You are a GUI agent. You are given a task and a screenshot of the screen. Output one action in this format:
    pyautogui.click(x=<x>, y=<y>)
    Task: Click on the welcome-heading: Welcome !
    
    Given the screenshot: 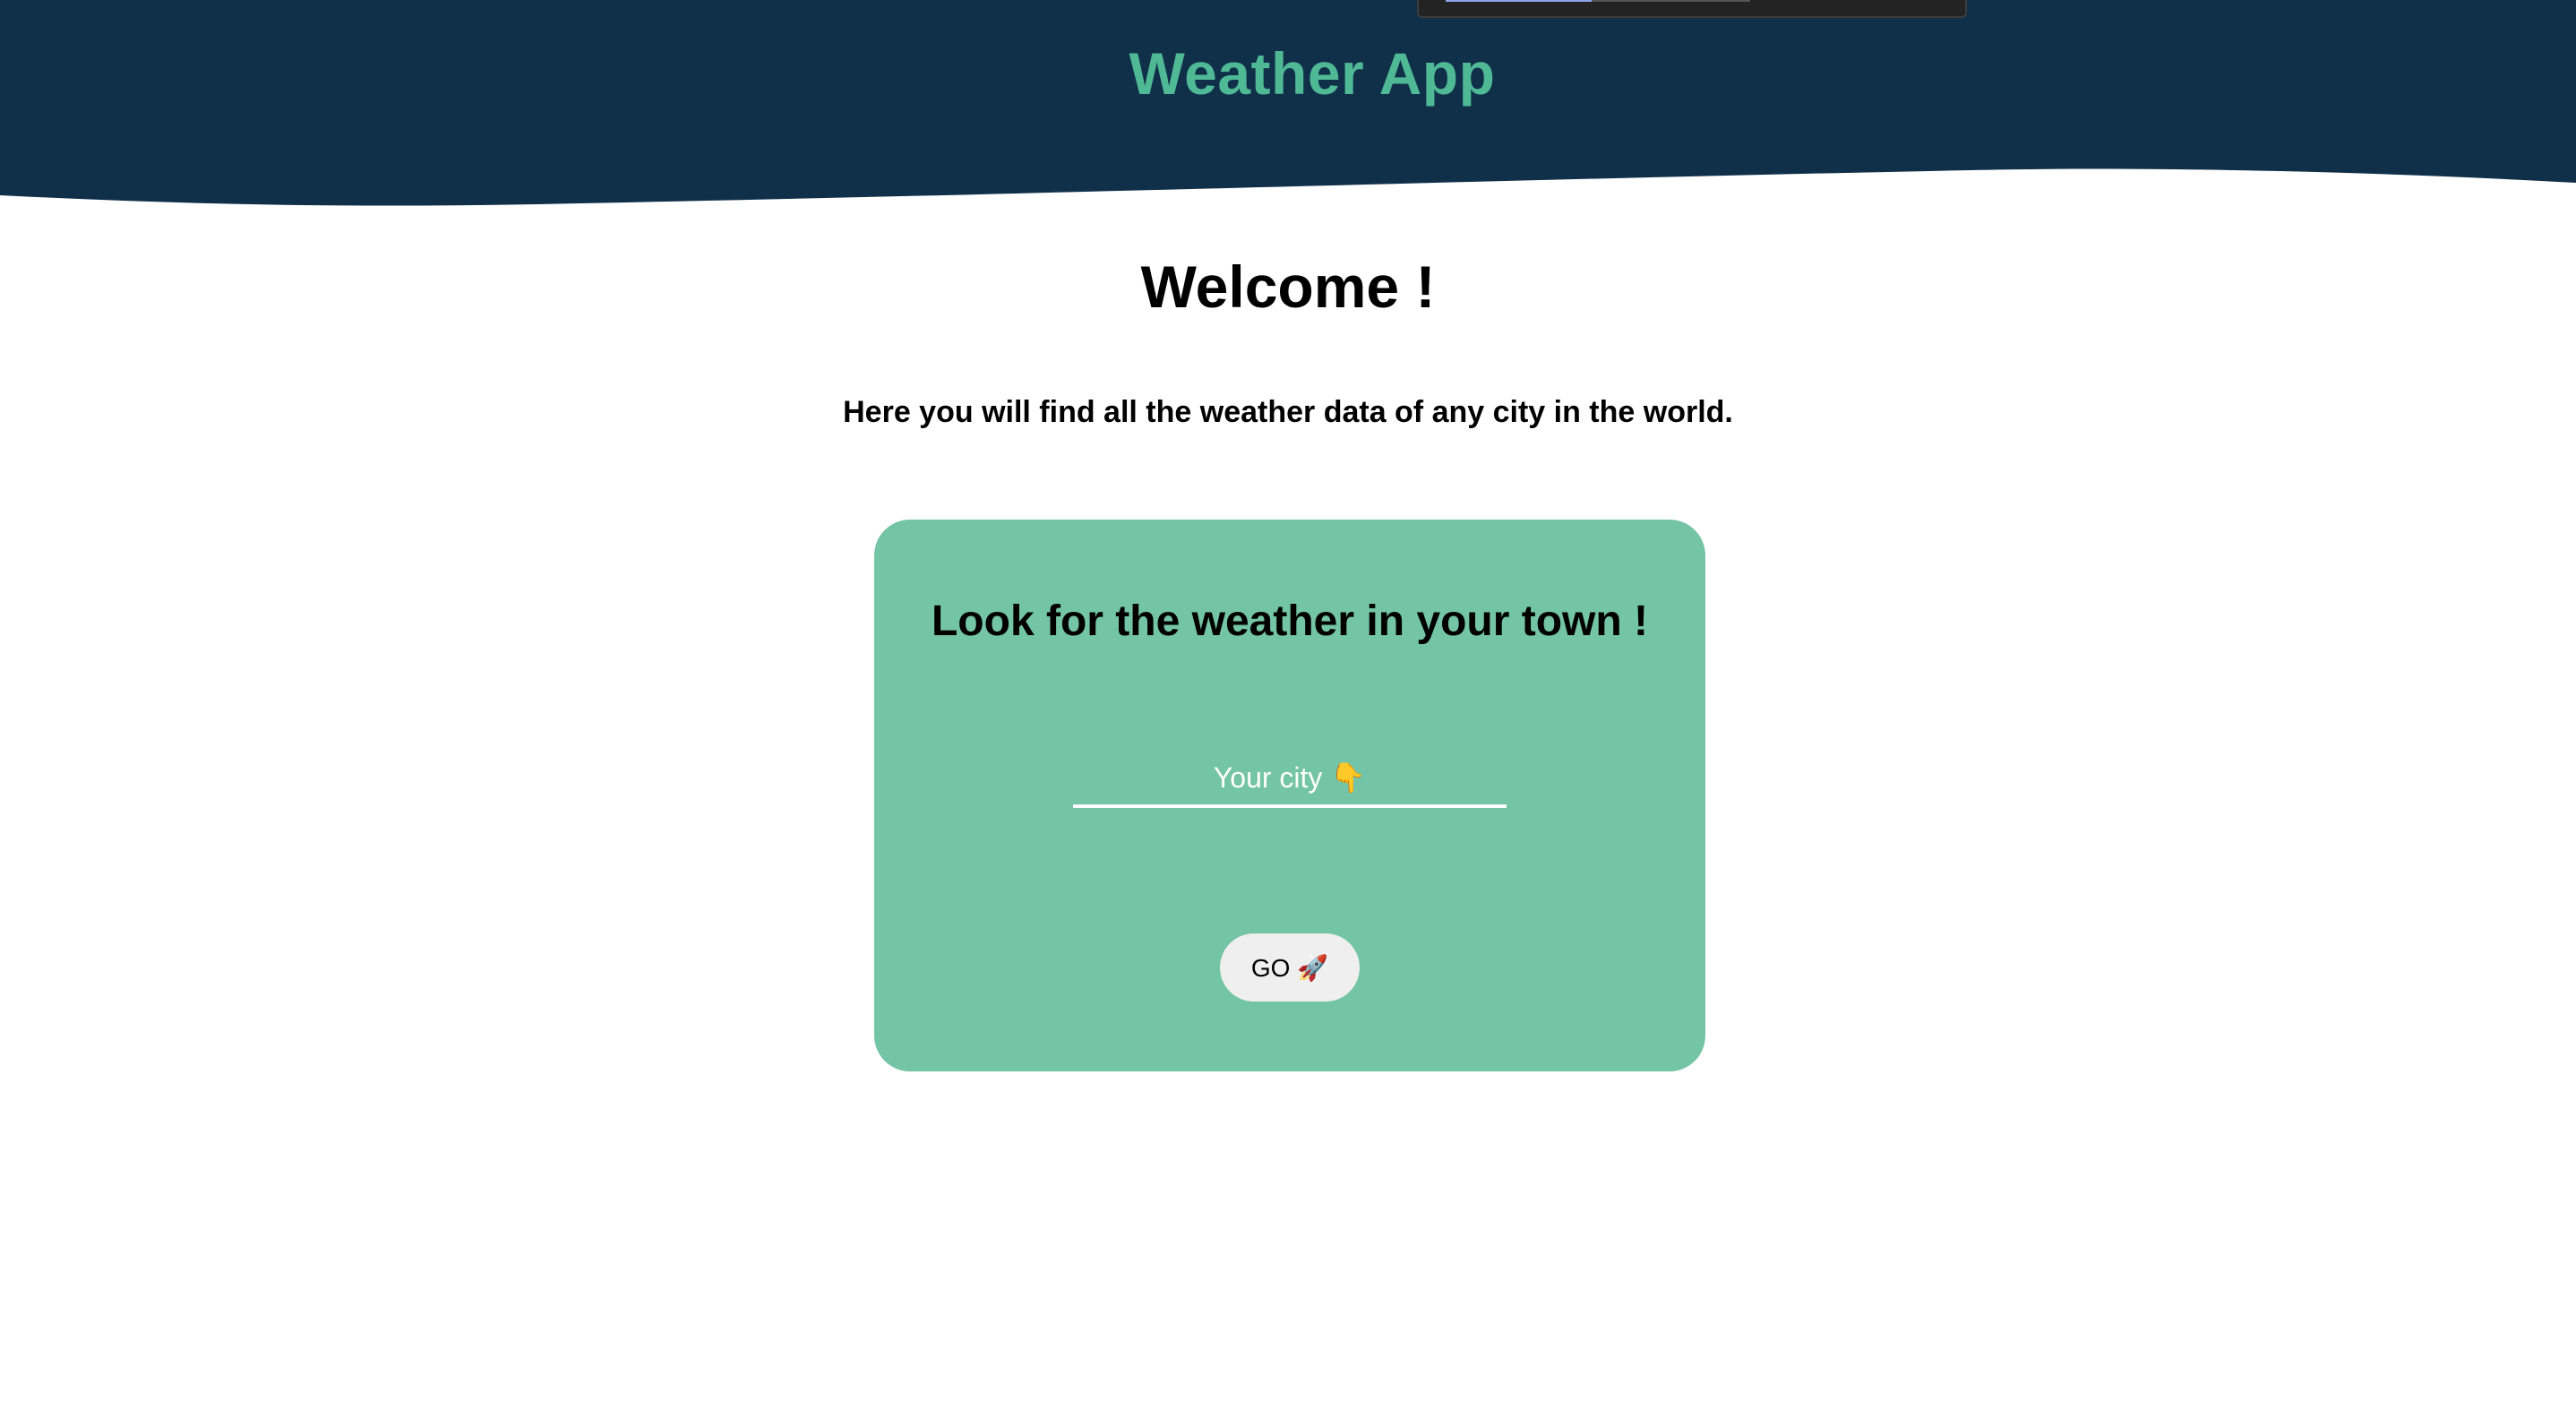 What is the action you would take?
    pyautogui.click(x=1288, y=287)
    